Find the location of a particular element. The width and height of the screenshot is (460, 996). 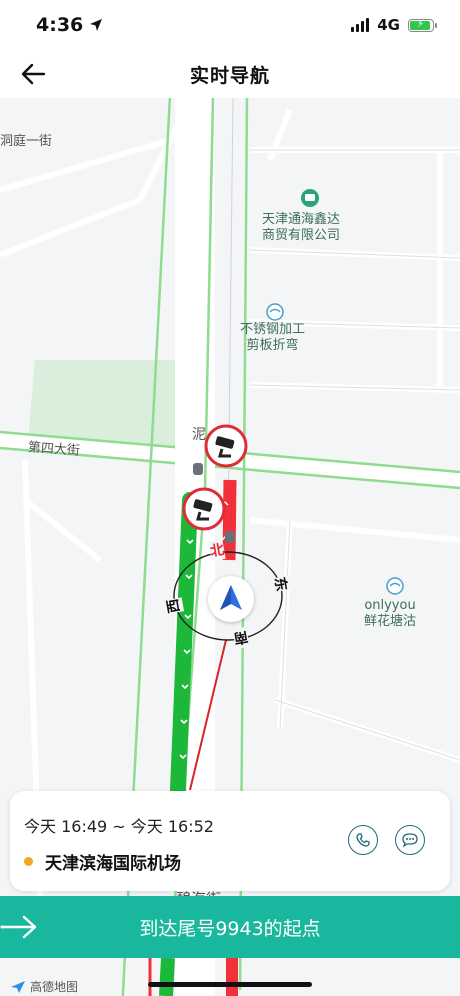

call-button is located at coordinates (363, 840).